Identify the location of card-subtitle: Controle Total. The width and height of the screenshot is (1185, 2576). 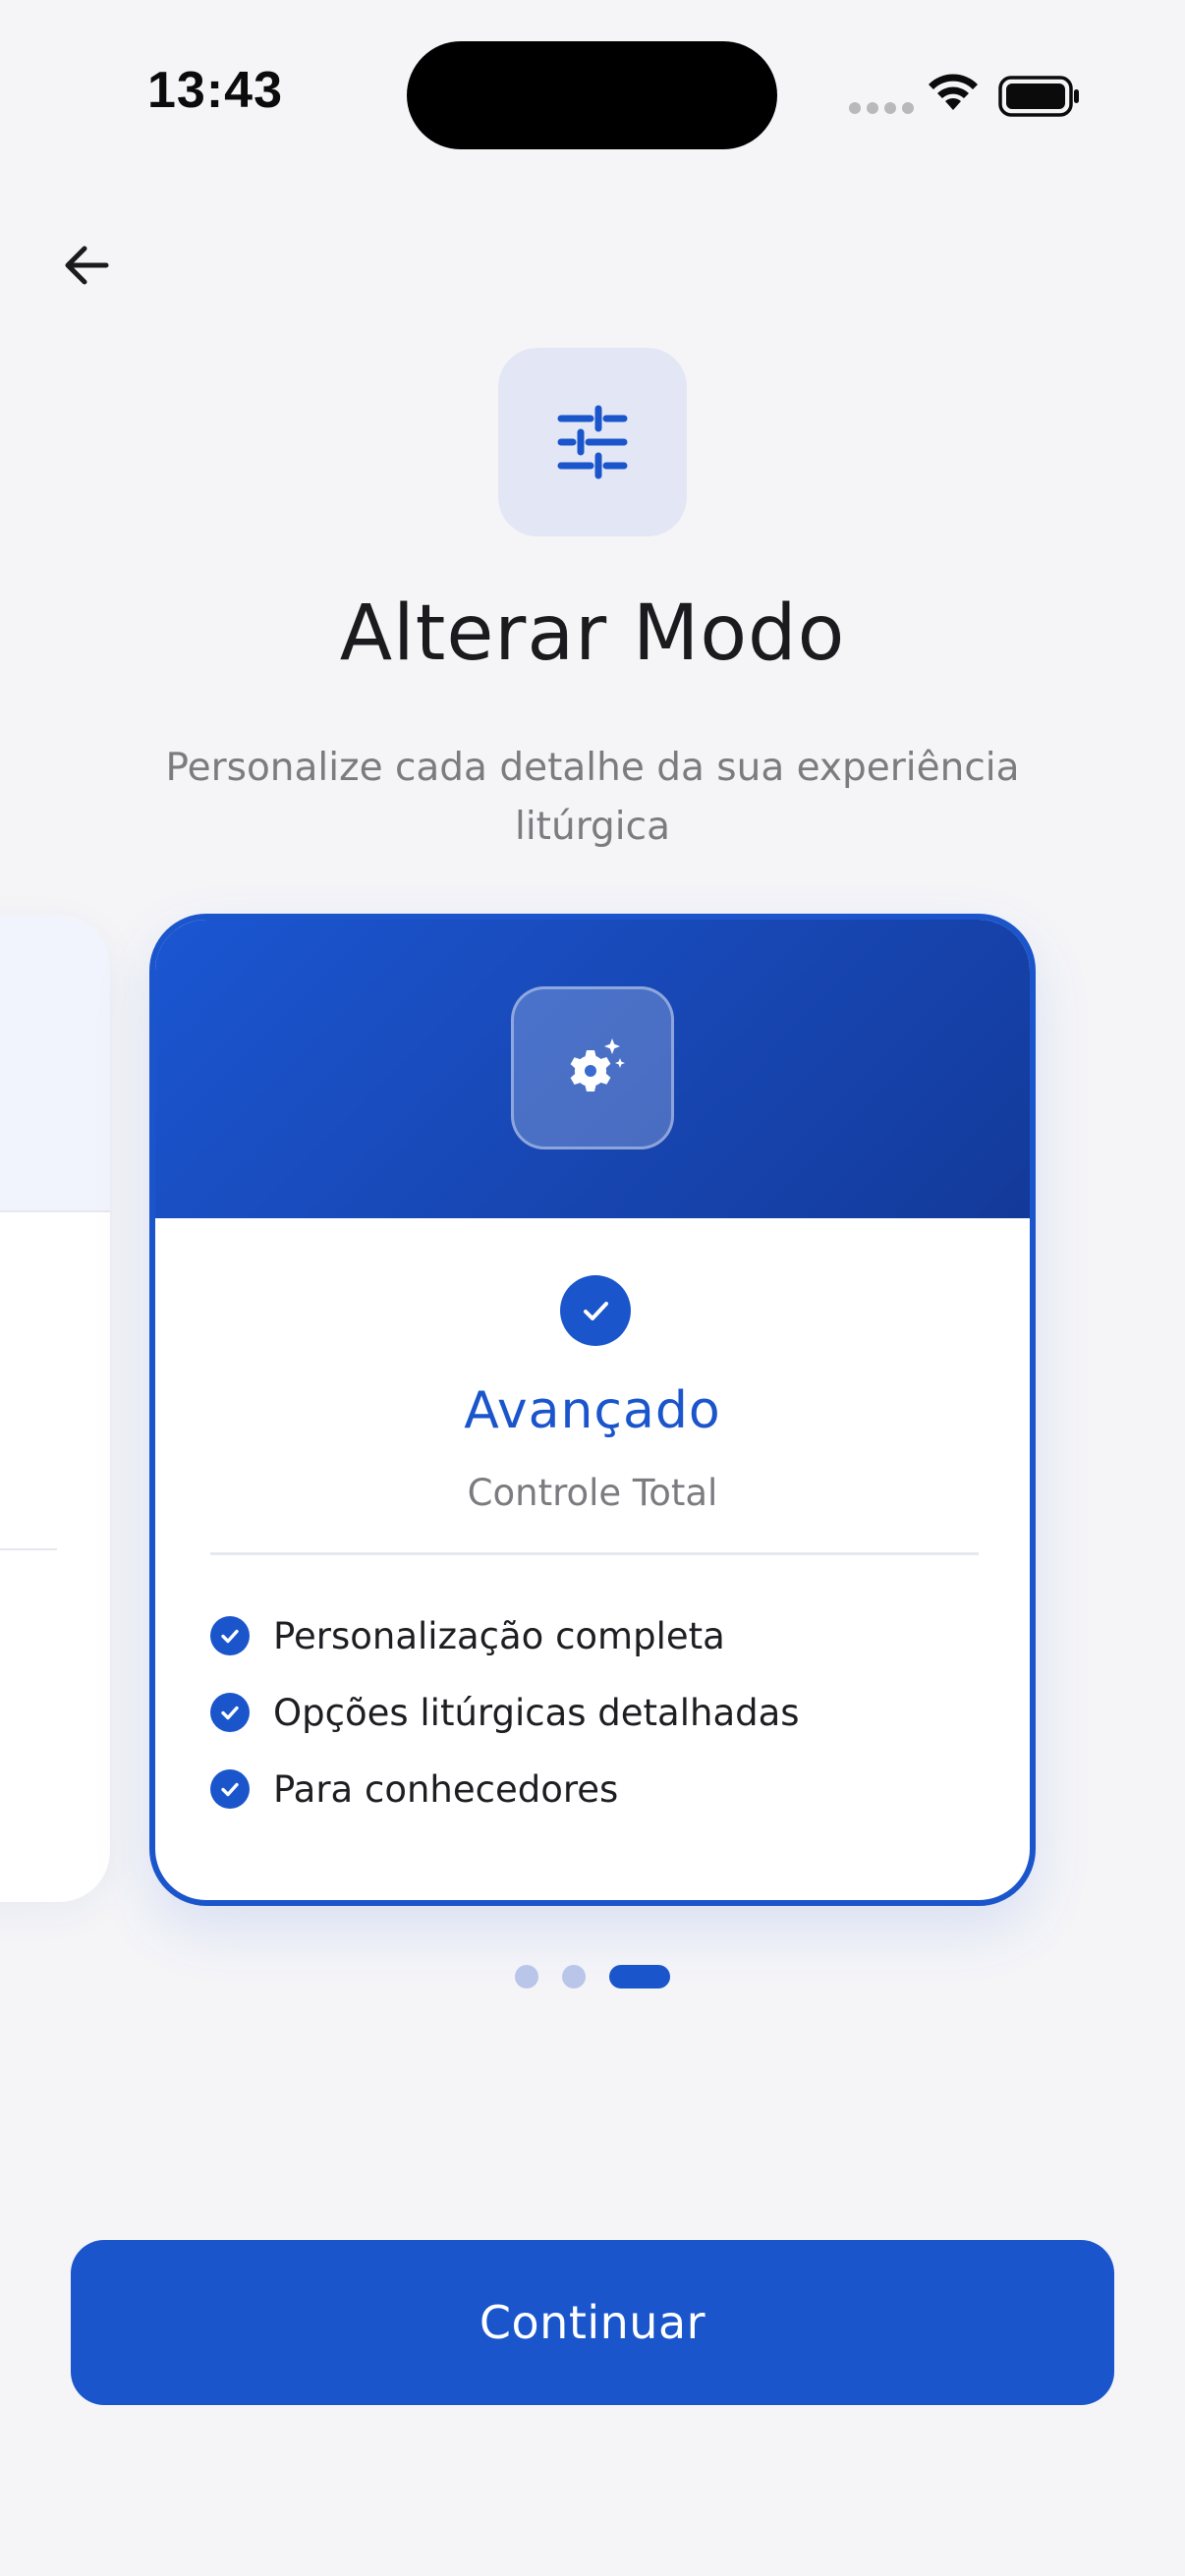
(592, 1493).